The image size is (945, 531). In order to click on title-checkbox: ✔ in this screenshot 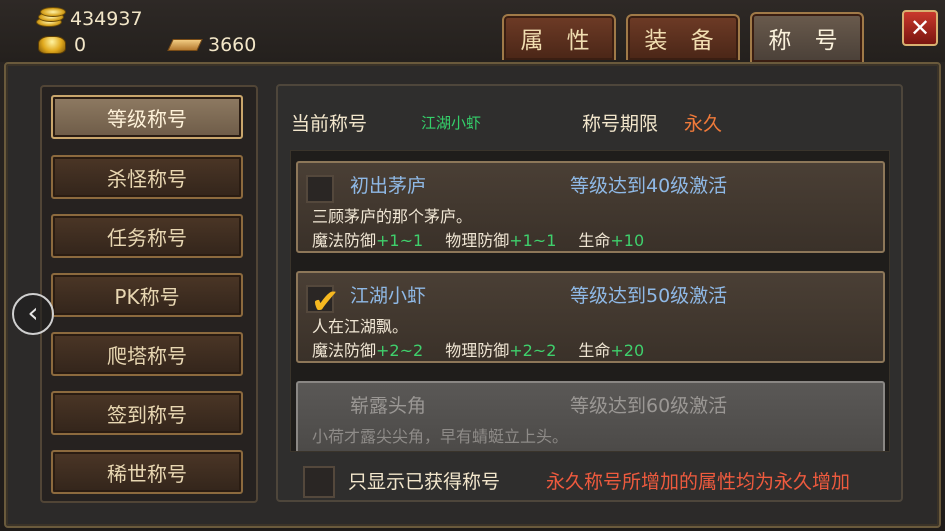, I will do `click(323, 302)`.